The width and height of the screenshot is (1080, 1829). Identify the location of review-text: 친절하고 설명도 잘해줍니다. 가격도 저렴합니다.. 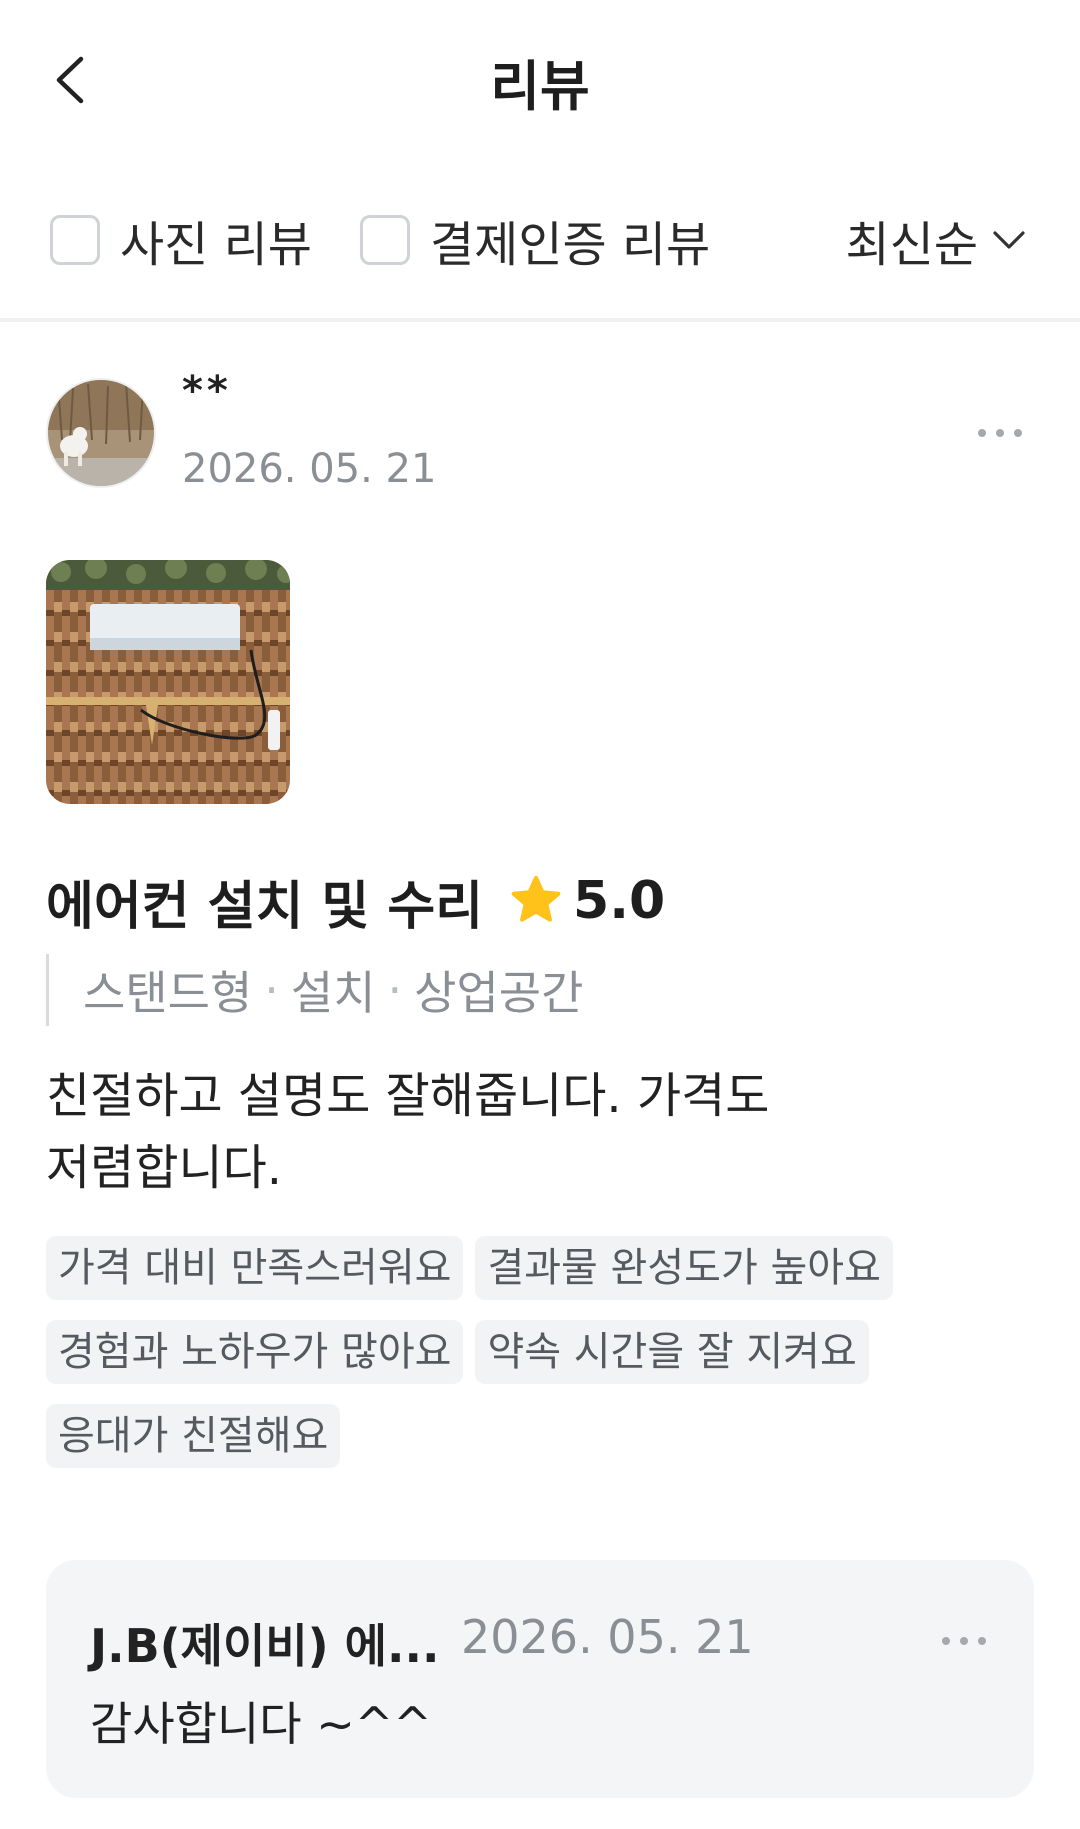
(526, 1132).